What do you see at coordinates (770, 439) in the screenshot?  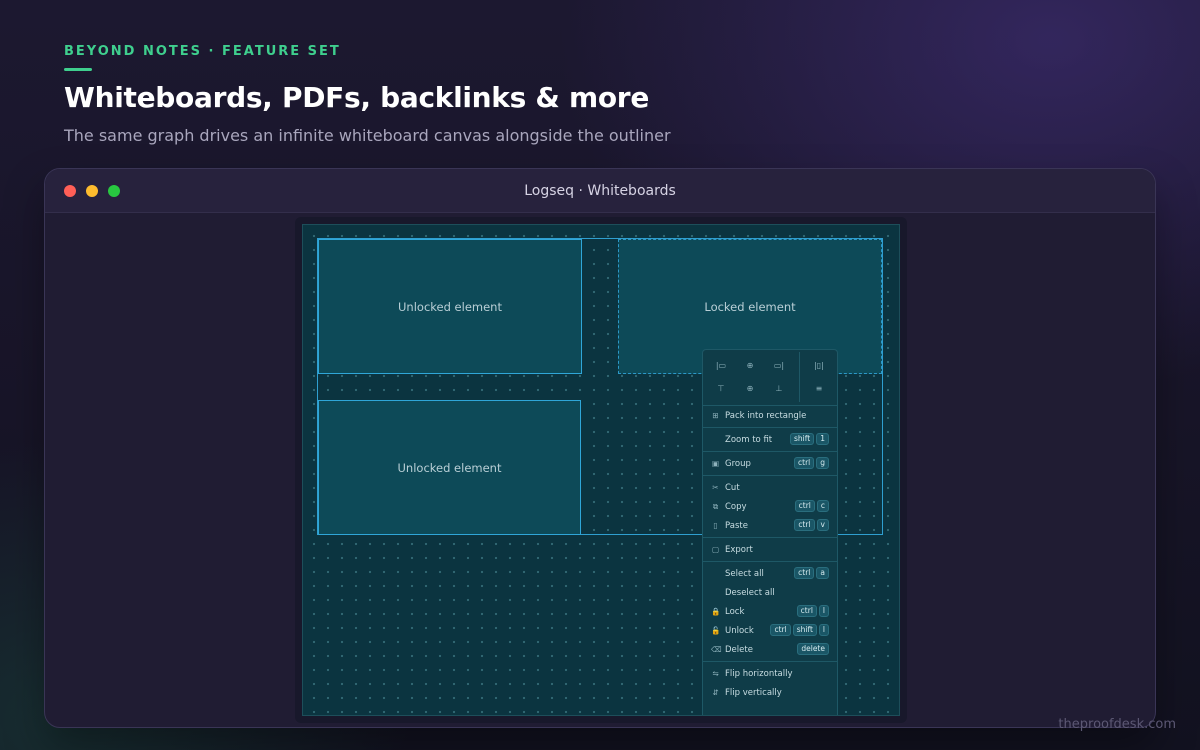 I see `menu-item-zoom-to-fit: Zoom to fit shift 1` at bounding box center [770, 439].